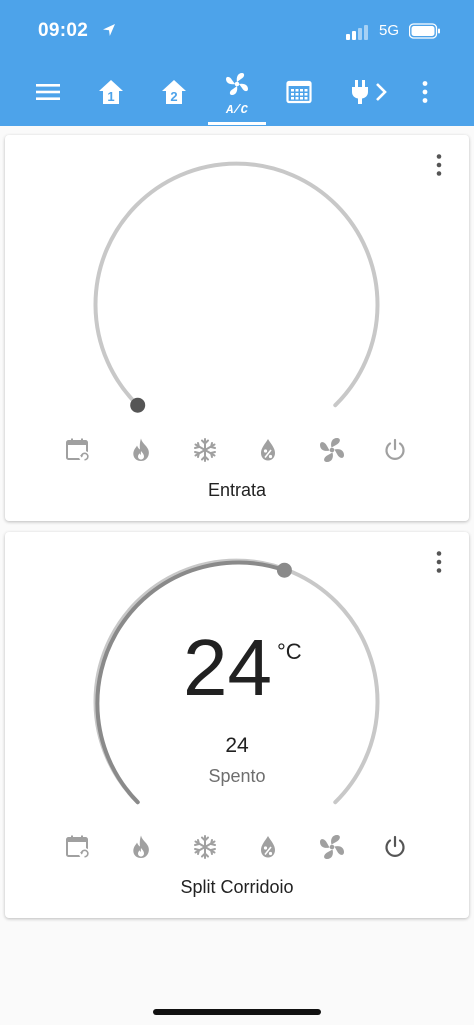 This screenshot has width=474, height=1025. I want to click on tab-calendar, so click(299, 92).